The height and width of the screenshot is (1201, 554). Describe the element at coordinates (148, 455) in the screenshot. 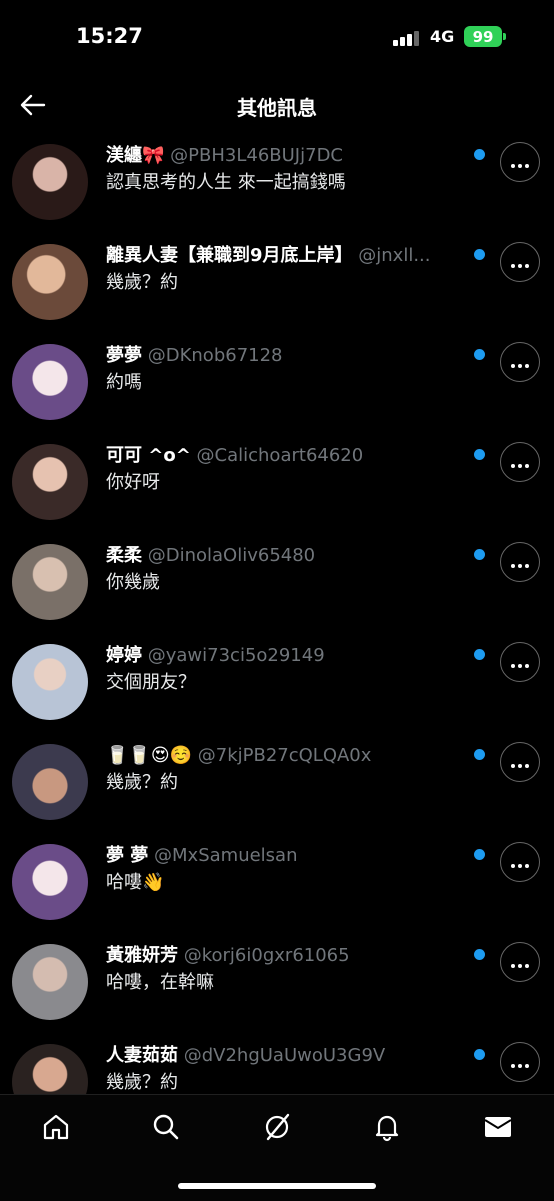

I see `sender-name: 可可 ^o^` at that location.